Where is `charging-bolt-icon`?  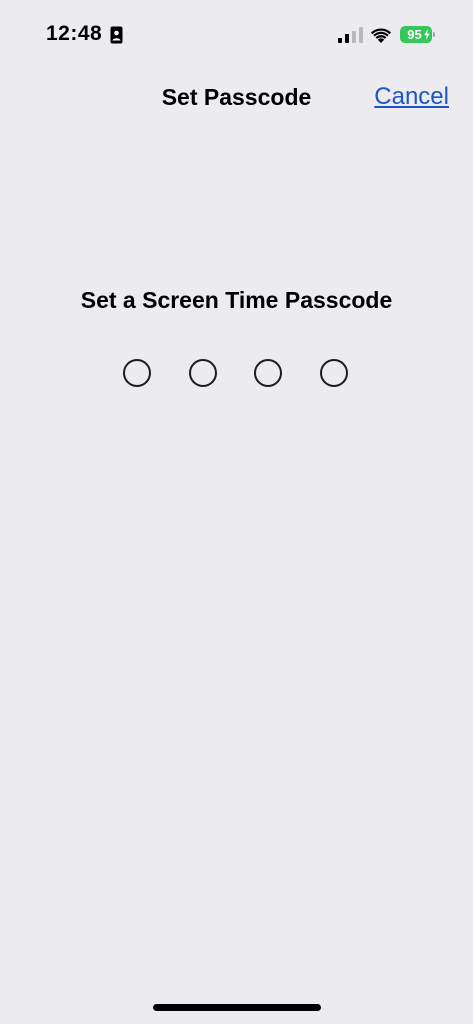 charging-bolt-icon is located at coordinates (427, 34).